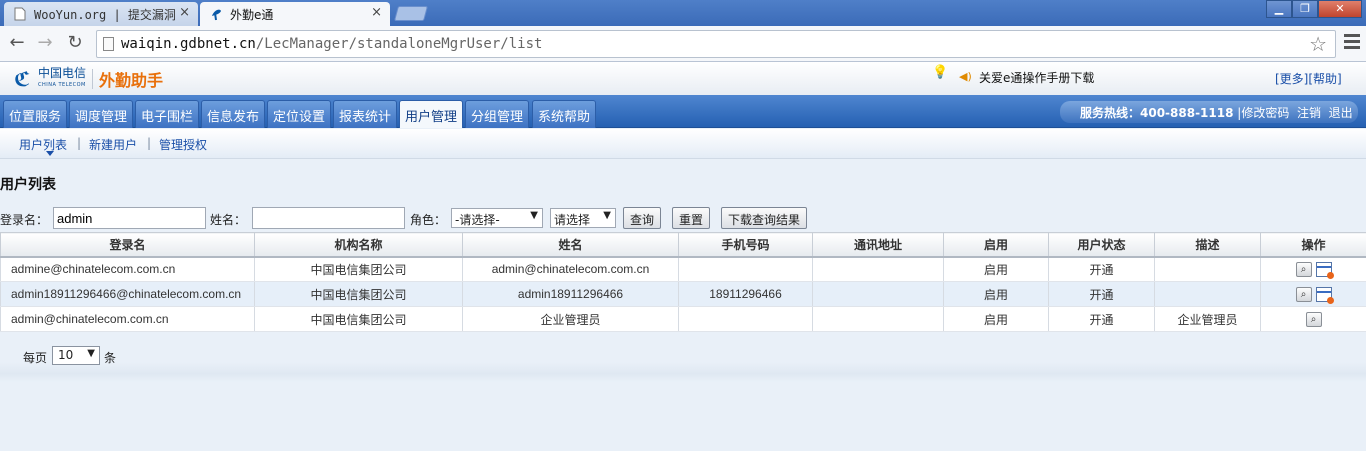  I want to click on name-label: 姓名：, so click(228, 220).